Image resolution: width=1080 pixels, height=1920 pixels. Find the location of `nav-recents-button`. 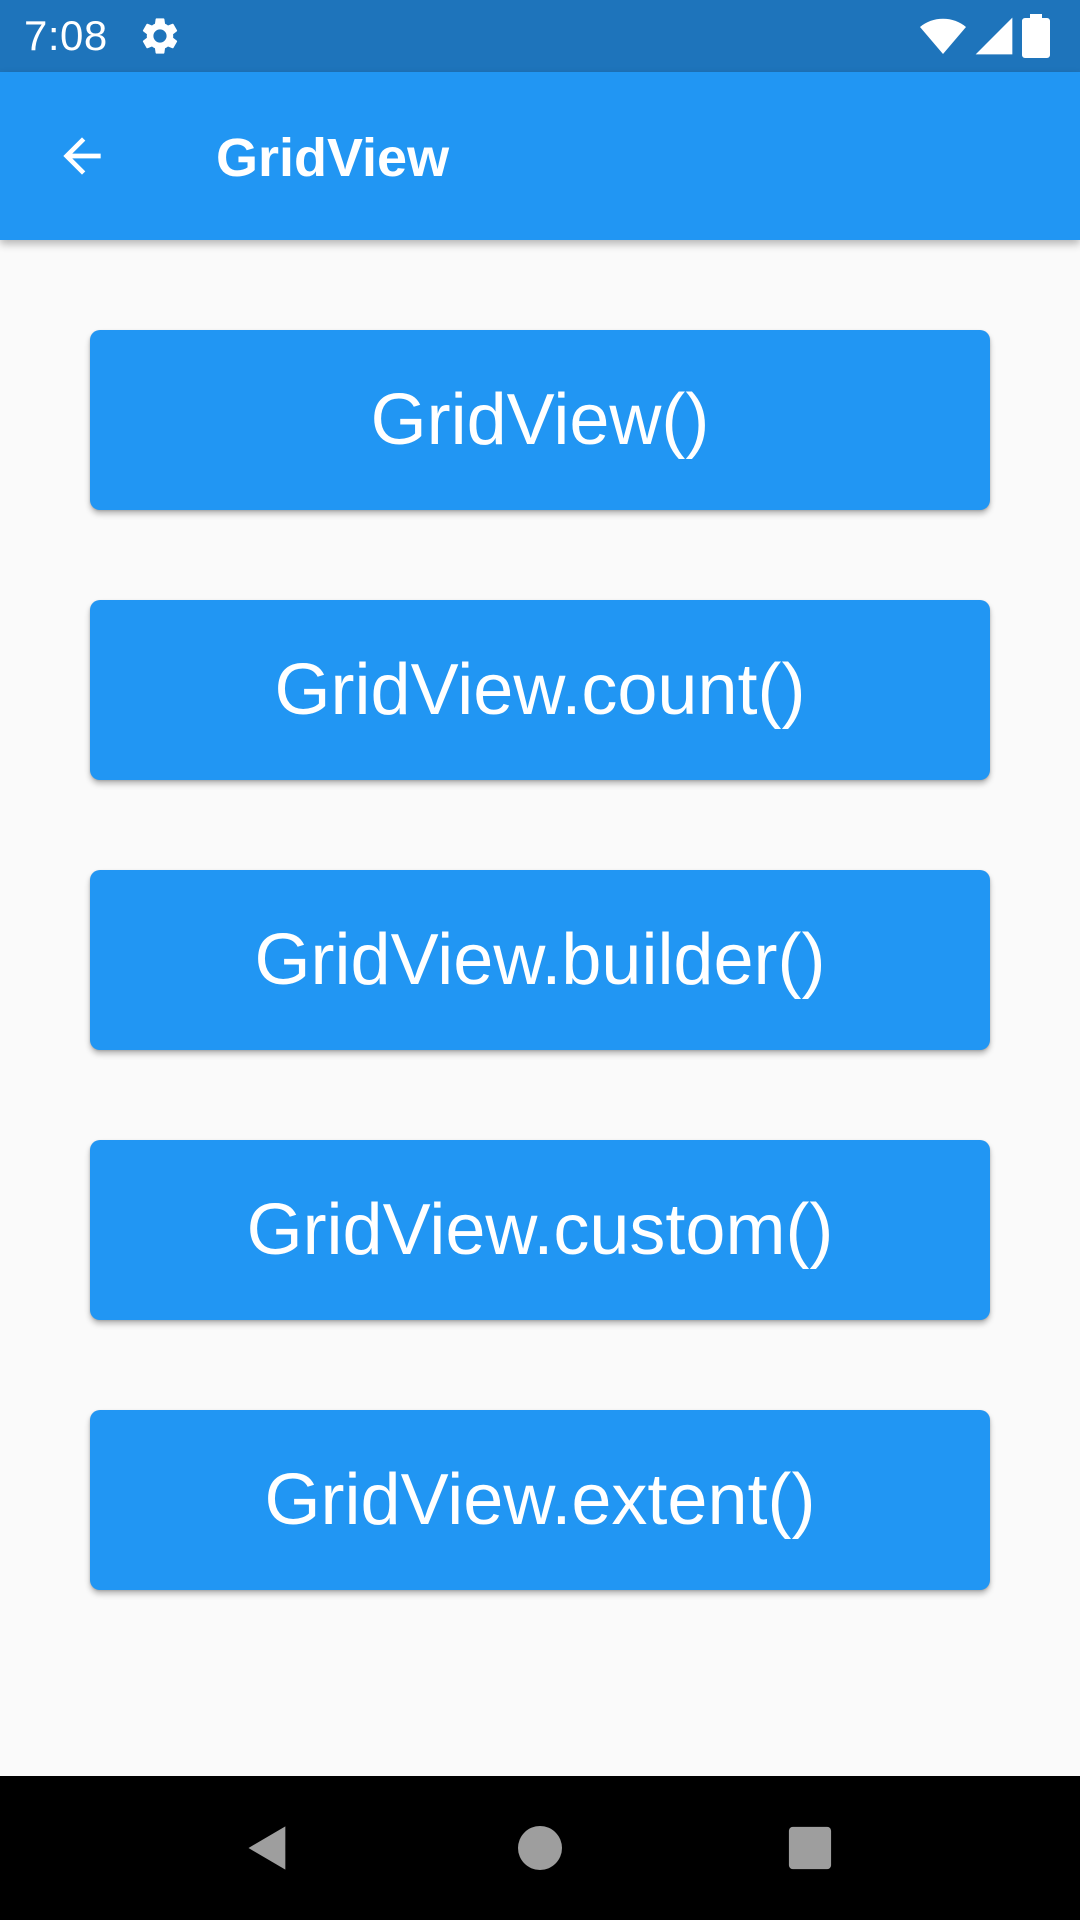

nav-recents-button is located at coordinates (810, 1848).